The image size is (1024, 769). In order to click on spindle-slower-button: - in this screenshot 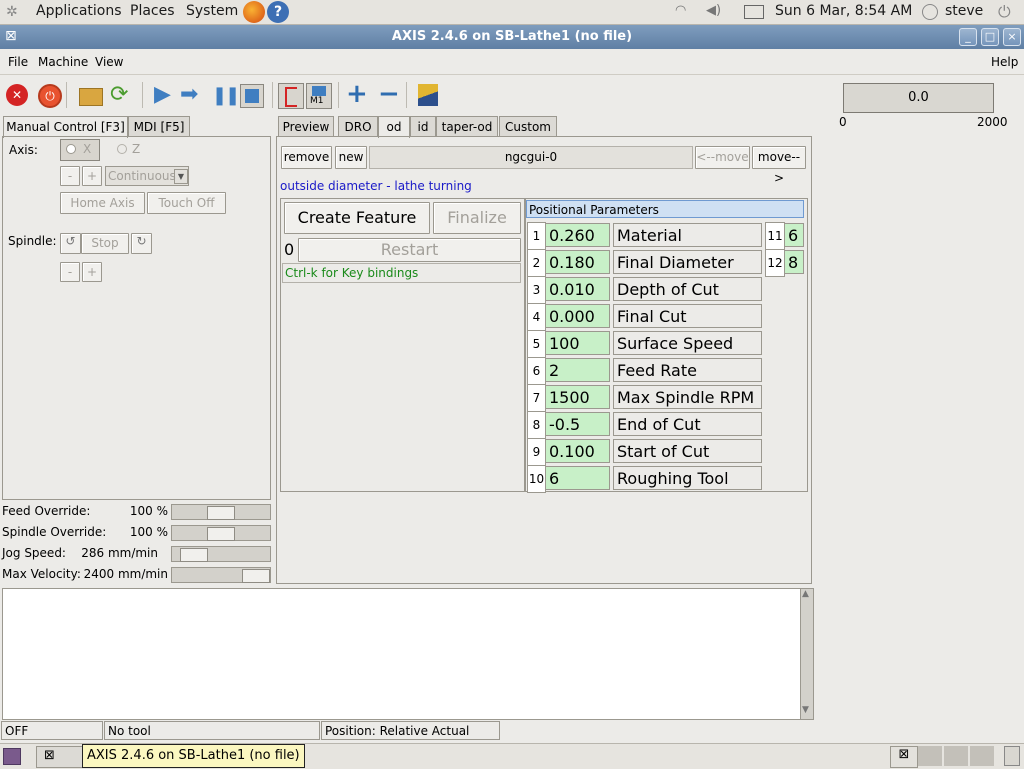, I will do `click(70, 272)`.